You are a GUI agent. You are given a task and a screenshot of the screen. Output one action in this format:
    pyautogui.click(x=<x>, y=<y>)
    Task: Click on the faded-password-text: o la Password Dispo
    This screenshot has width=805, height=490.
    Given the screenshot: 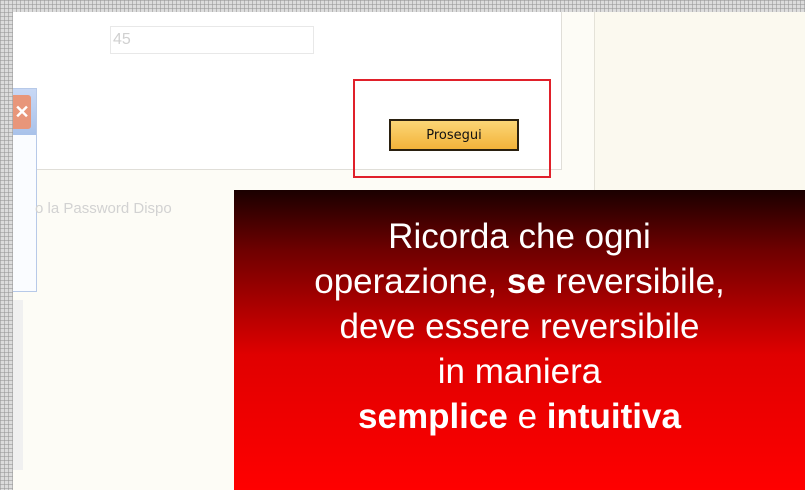 What is the action you would take?
    pyautogui.click(x=103, y=208)
    